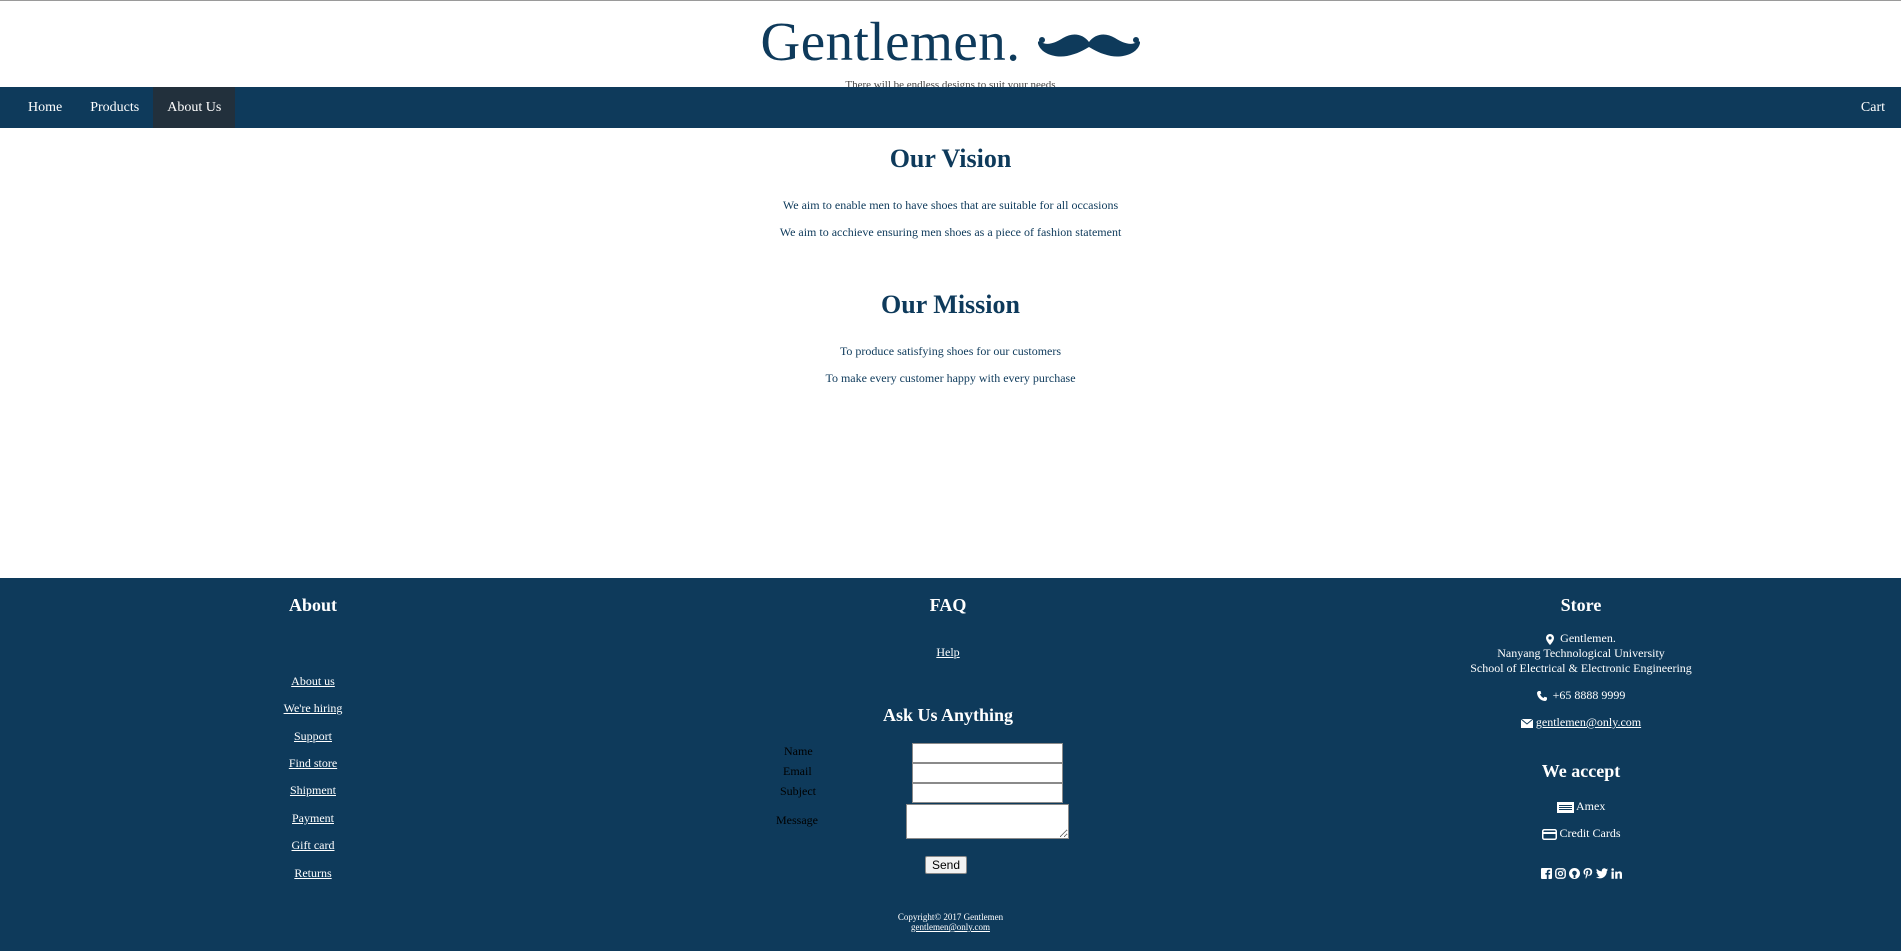  What do you see at coordinates (950, 304) in the screenshot?
I see `mission-title: Our Mission` at bounding box center [950, 304].